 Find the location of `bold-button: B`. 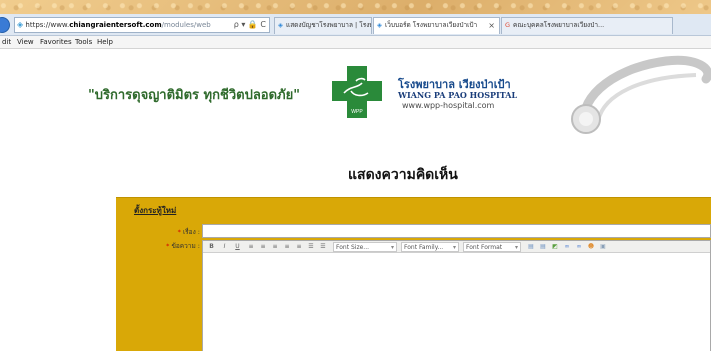

bold-button: B is located at coordinates (211, 247).